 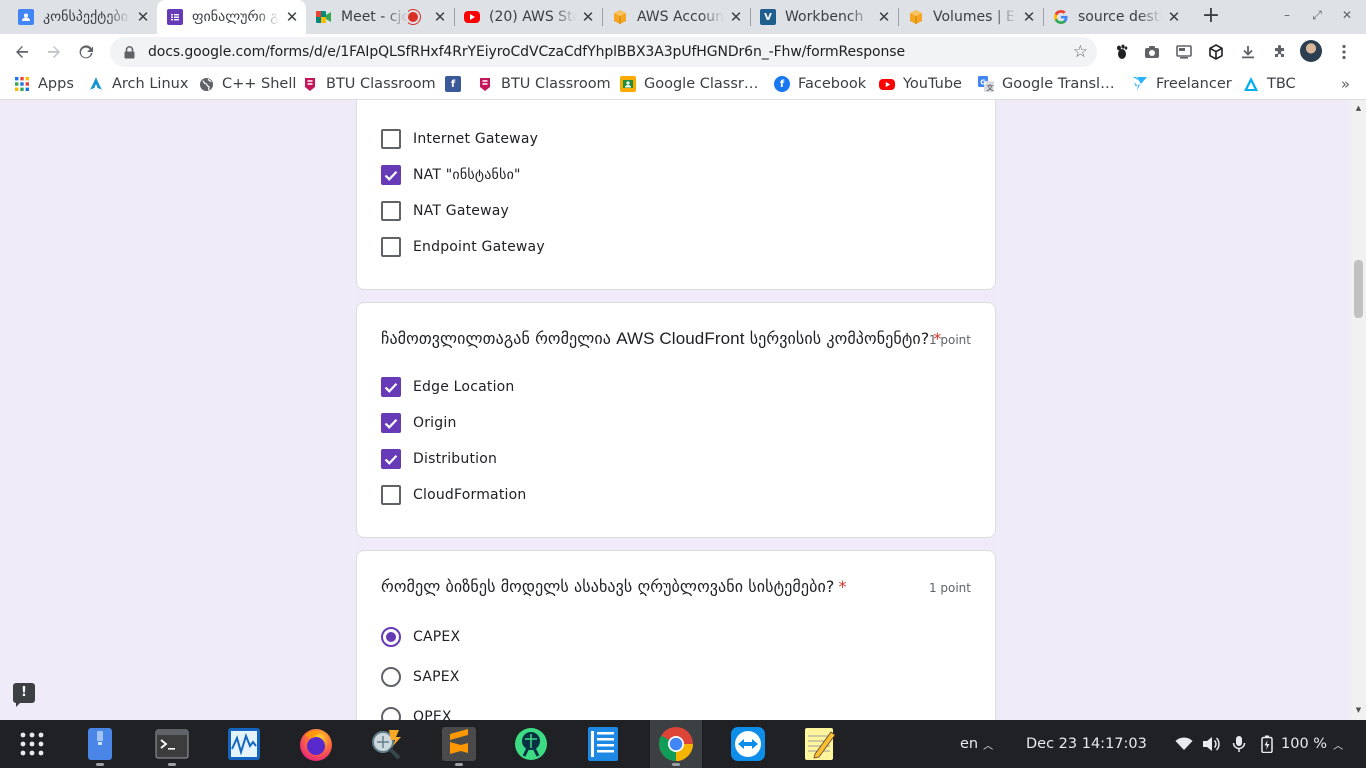 What do you see at coordinates (1080, 52) in the screenshot?
I see `bookmark-star-icon: ☆` at bounding box center [1080, 52].